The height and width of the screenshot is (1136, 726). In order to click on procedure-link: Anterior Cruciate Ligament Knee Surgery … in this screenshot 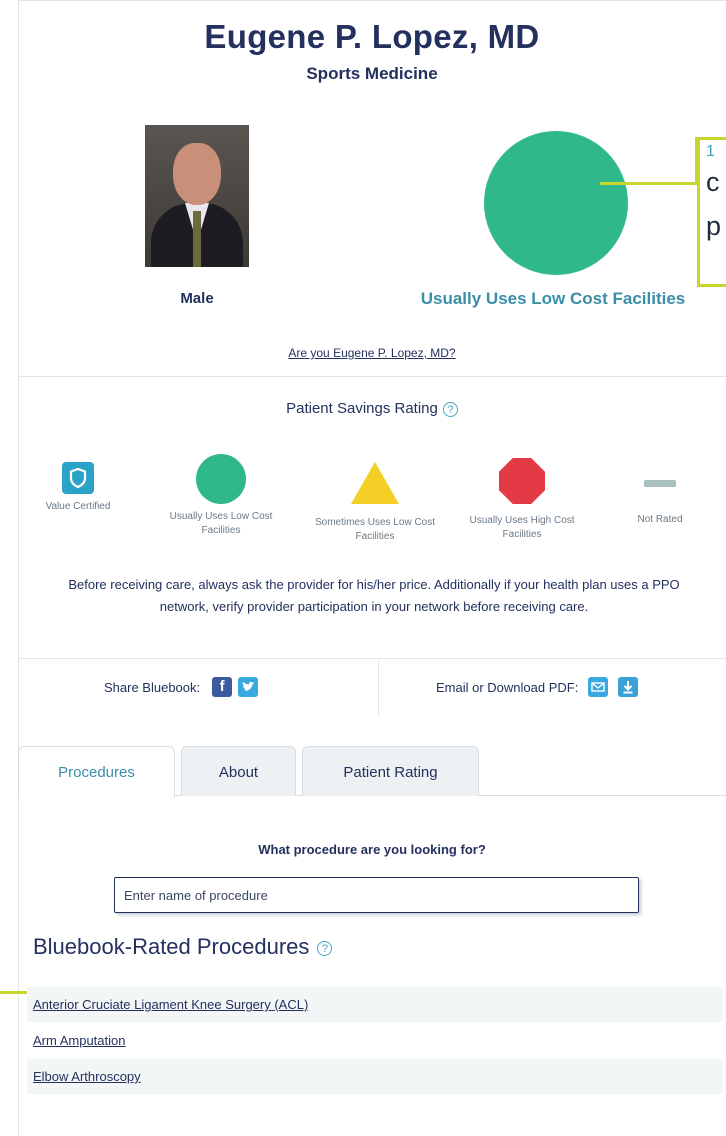, I will do `click(375, 1004)`.